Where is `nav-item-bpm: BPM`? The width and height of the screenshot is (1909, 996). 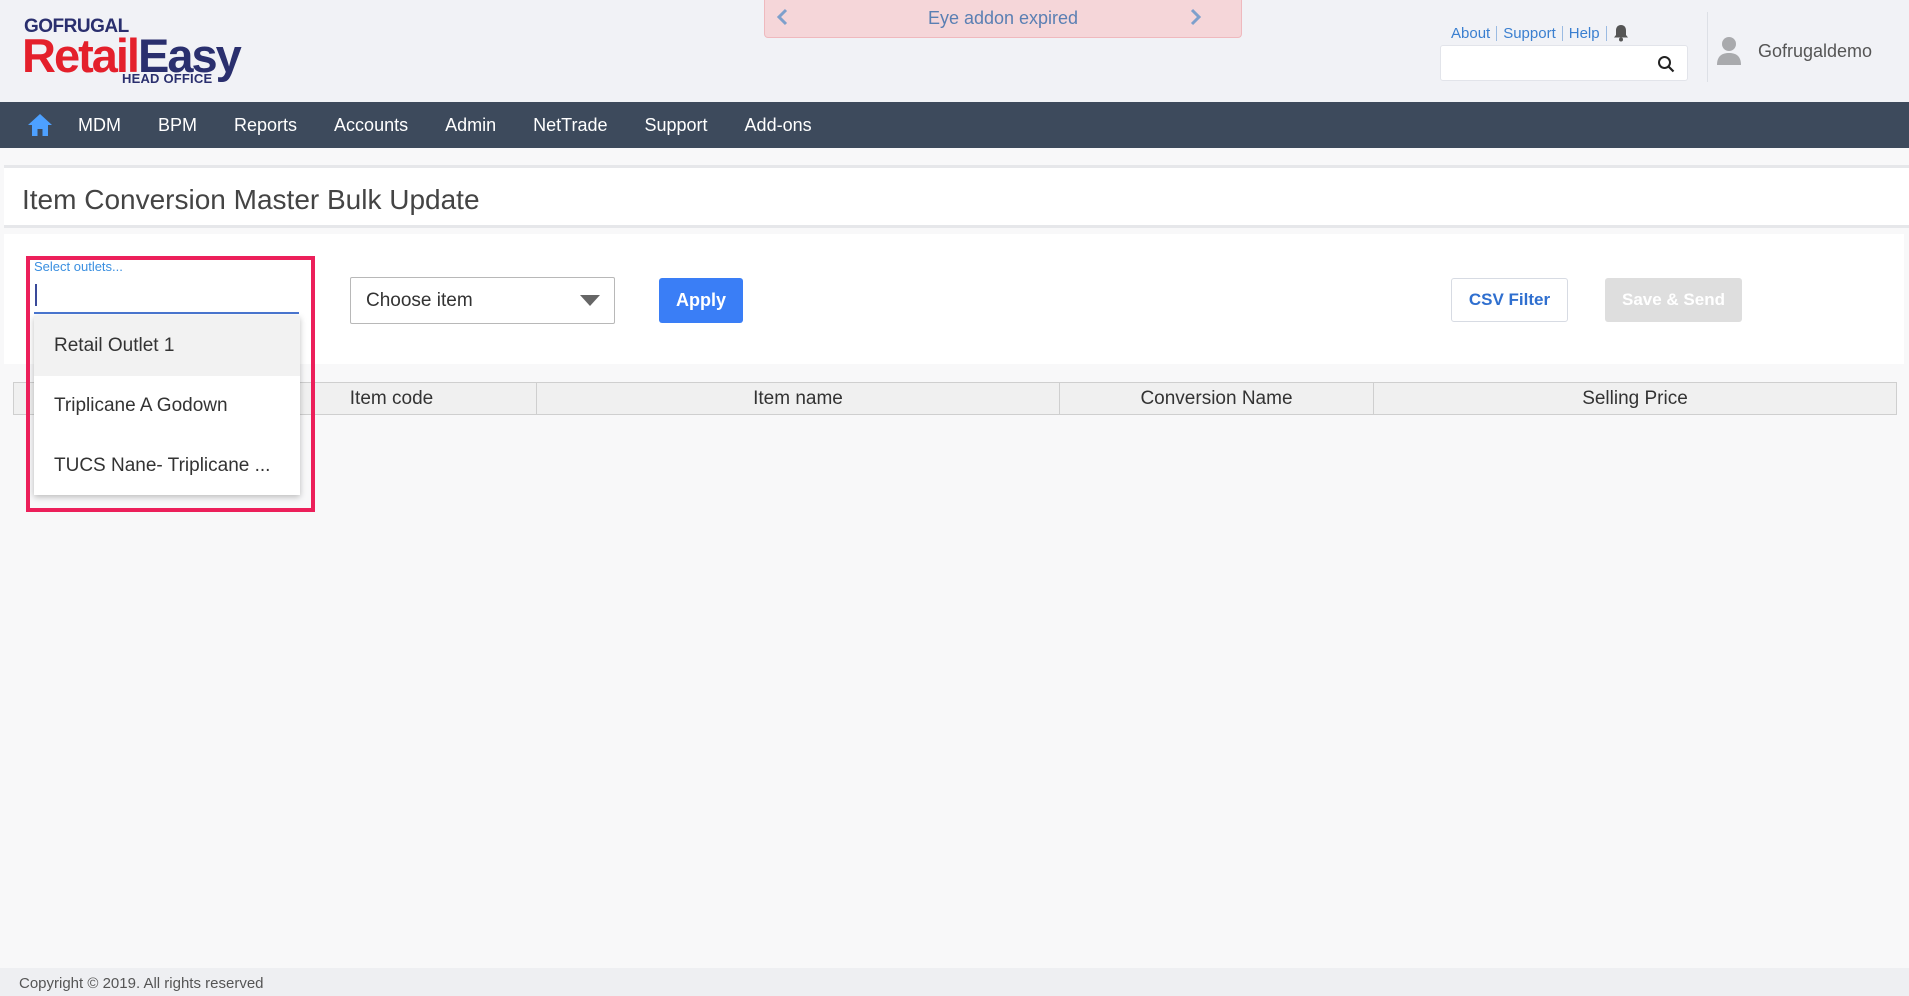
nav-item-bpm: BPM is located at coordinates (177, 125).